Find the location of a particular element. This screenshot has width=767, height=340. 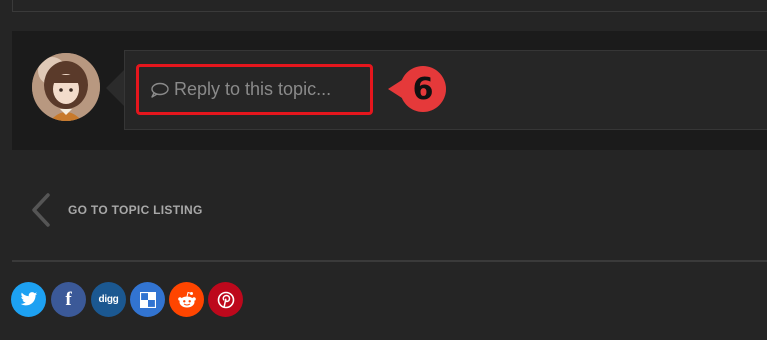

annotation-badge: 6 is located at coordinates (423, 89).